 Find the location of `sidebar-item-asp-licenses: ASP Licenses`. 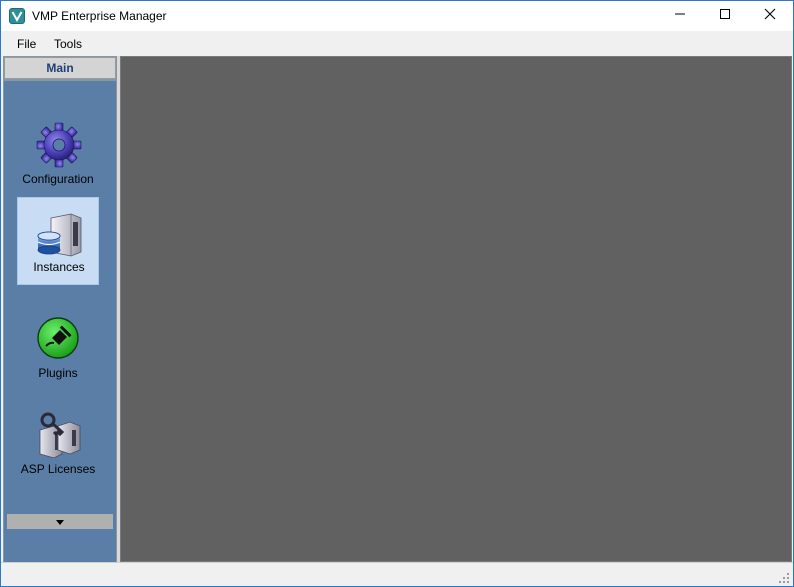

sidebar-item-asp-licenses: ASP Licenses is located at coordinates (58, 442).